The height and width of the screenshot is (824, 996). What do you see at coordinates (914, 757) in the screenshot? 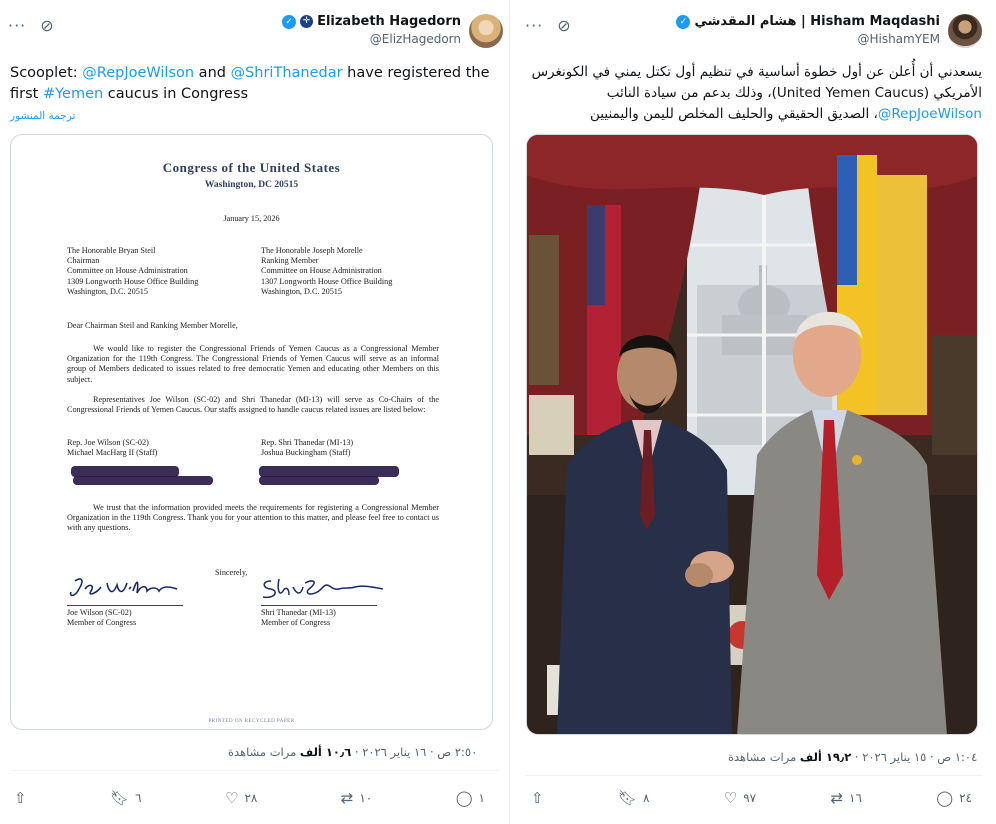
I see `timestamp: ١:٠٤ ص · ١٥ يناير ٢٠٢٦ ·` at bounding box center [914, 757].